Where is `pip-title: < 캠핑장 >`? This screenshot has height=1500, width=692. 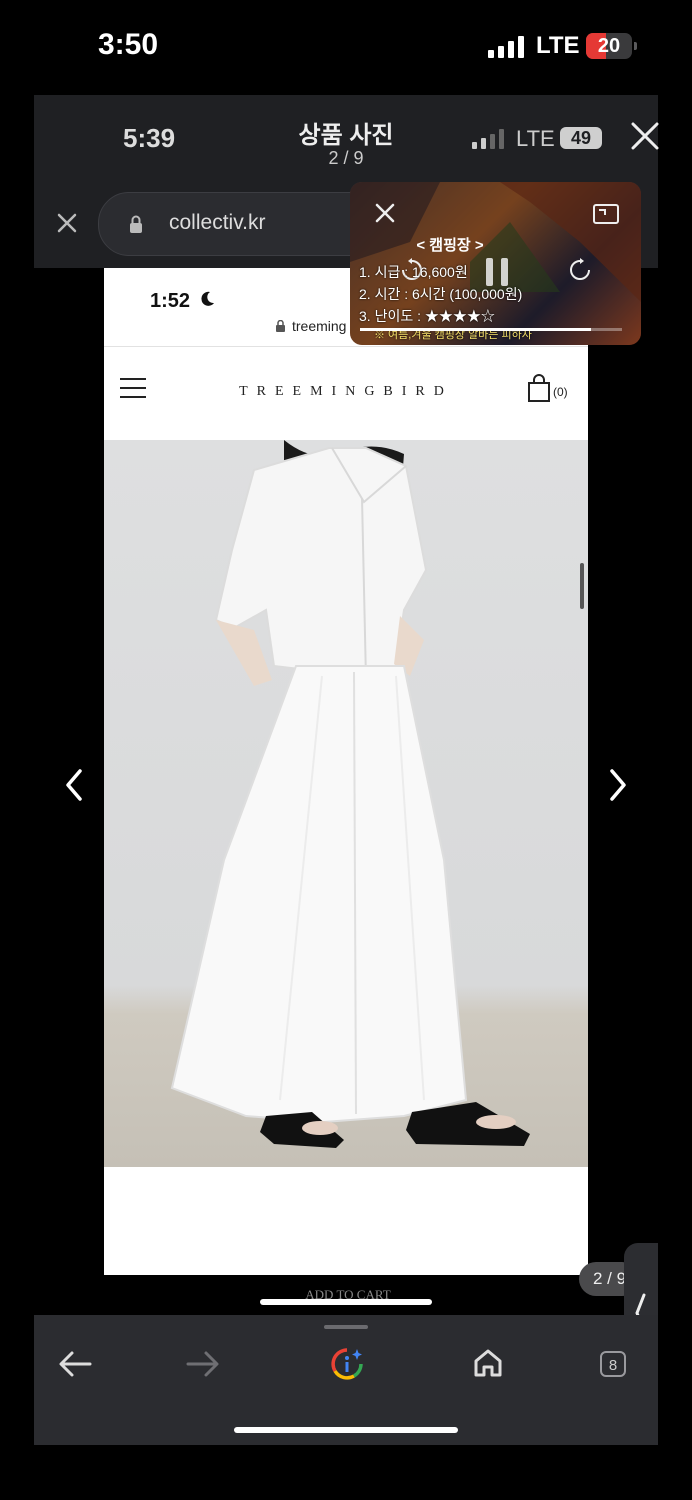
pip-title: < 캠핑장 > is located at coordinates (450, 245).